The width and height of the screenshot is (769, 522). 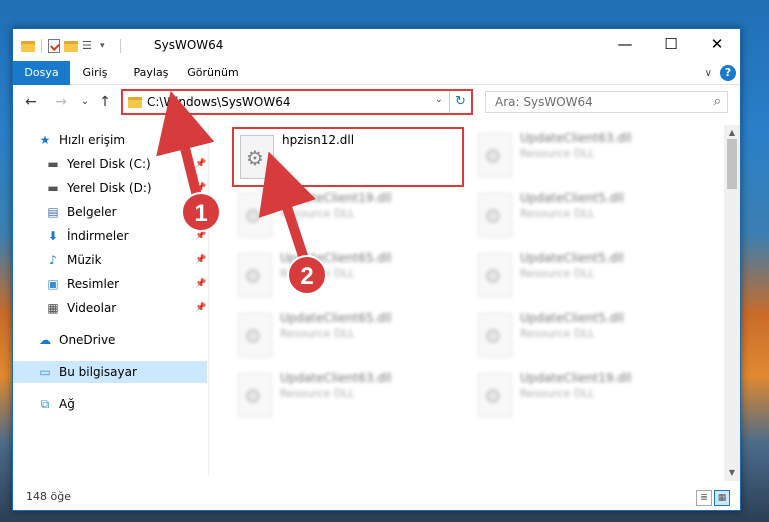 I want to click on tab-file: Dosya, so click(x=41, y=73).